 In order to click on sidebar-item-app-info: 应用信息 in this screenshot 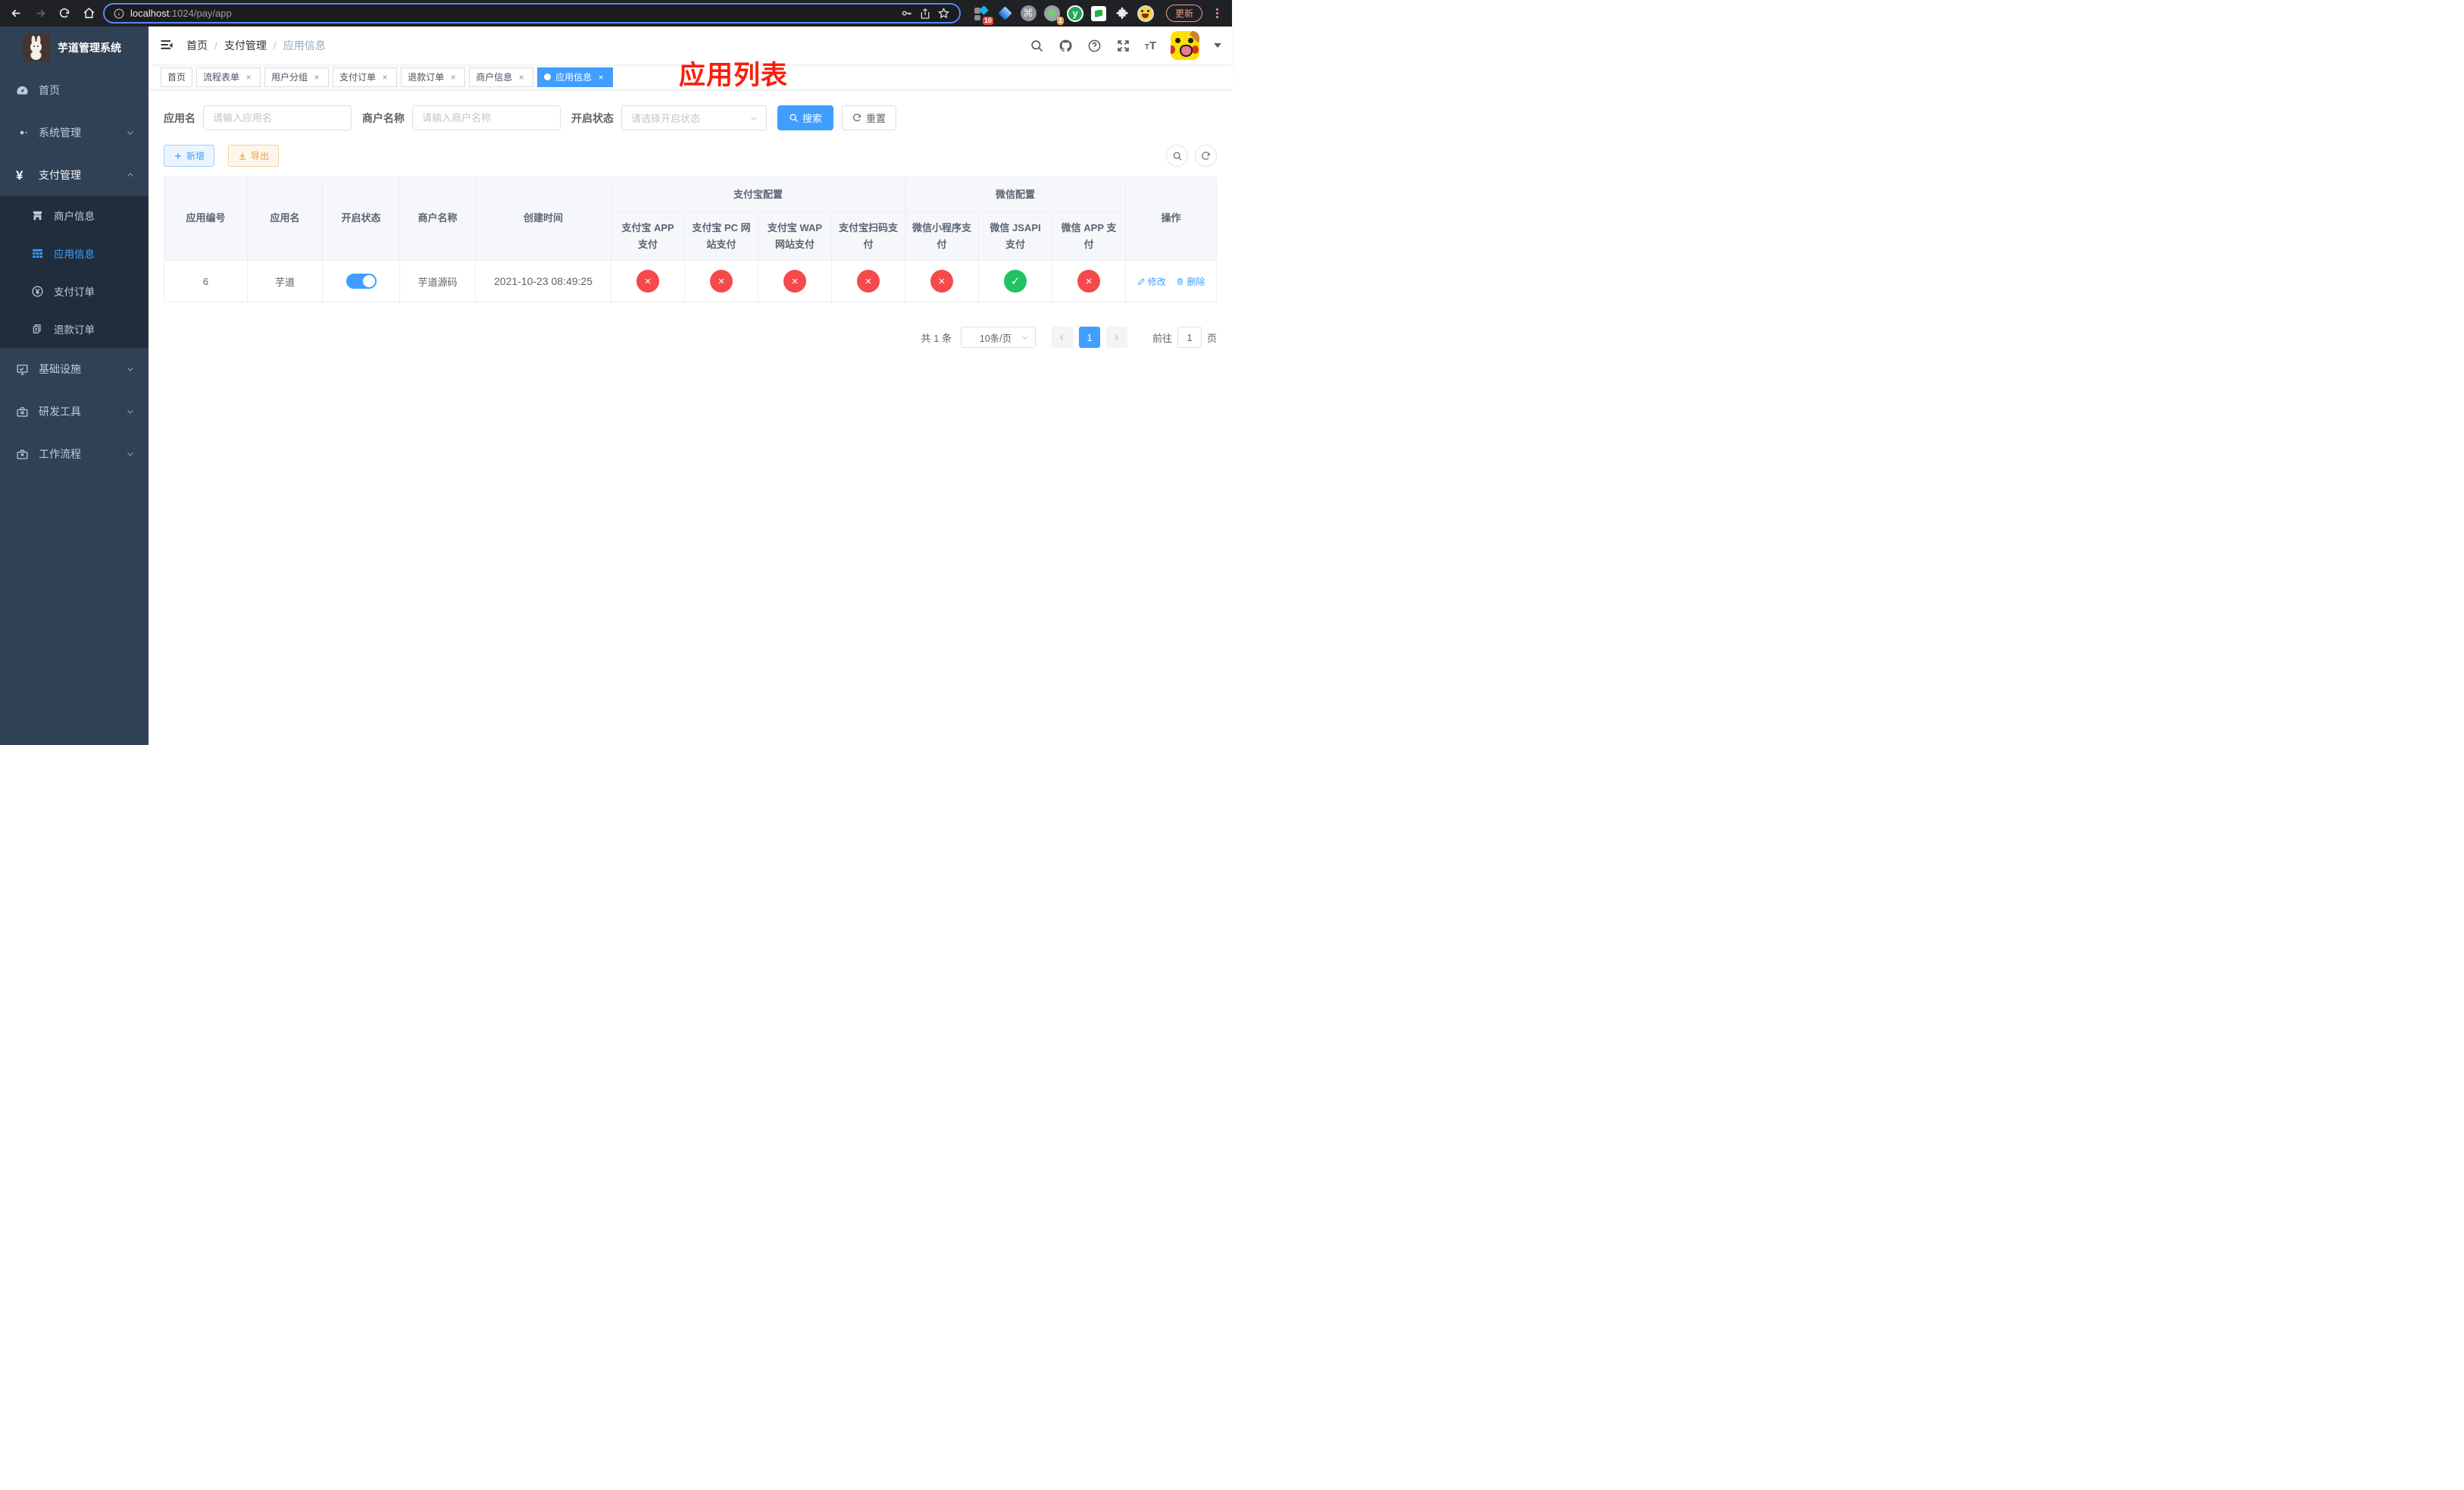, I will do `click(74, 253)`.